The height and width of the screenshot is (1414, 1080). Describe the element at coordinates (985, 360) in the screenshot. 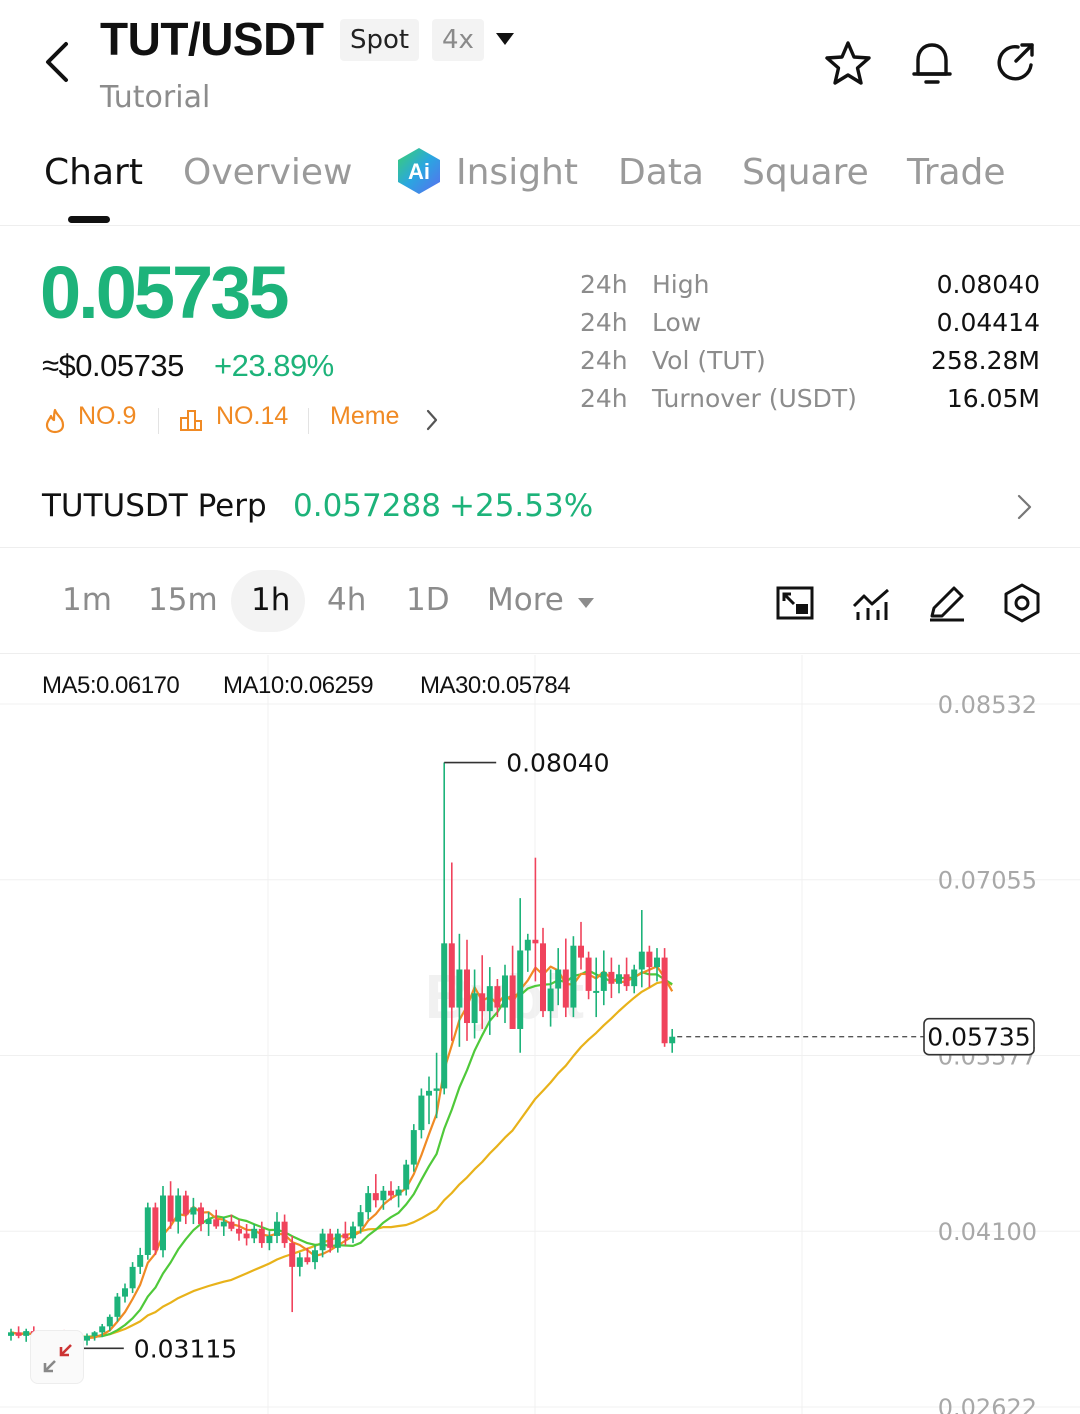

I see `stat-value: 258.28M` at that location.